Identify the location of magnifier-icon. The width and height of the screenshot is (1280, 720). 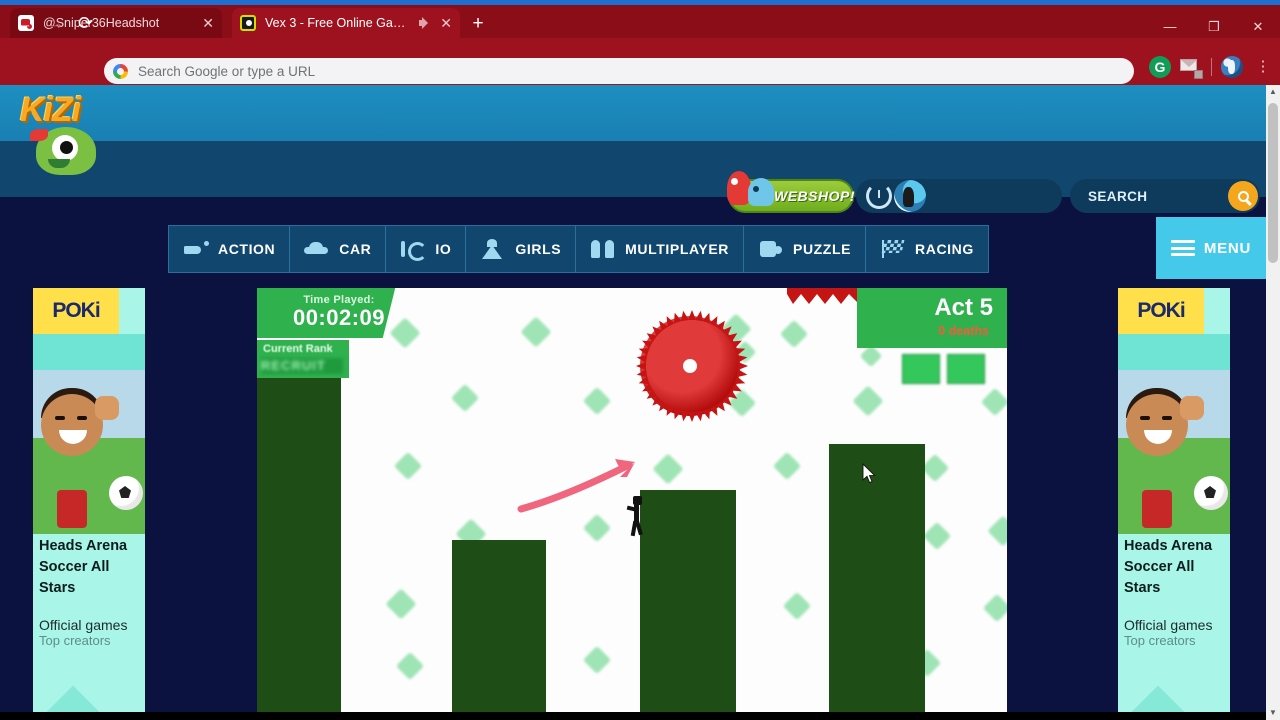
(1243, 196).